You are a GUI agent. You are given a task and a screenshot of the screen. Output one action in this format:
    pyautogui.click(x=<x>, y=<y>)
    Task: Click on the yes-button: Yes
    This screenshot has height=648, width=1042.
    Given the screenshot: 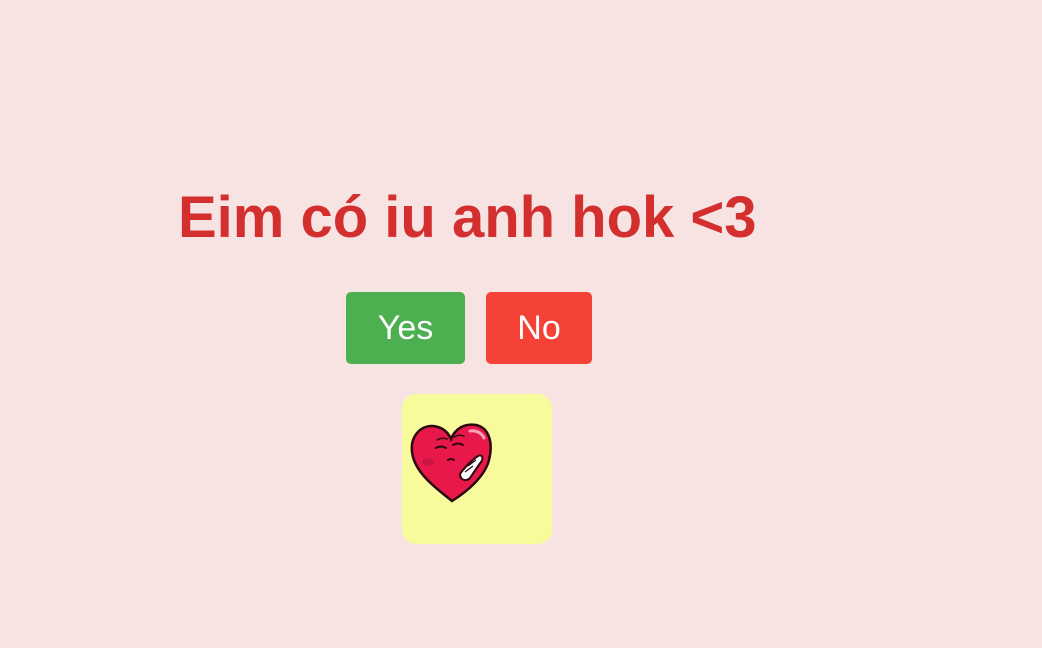 What is the action you would take?
    pyautogui.click(x=405, y=328)
    